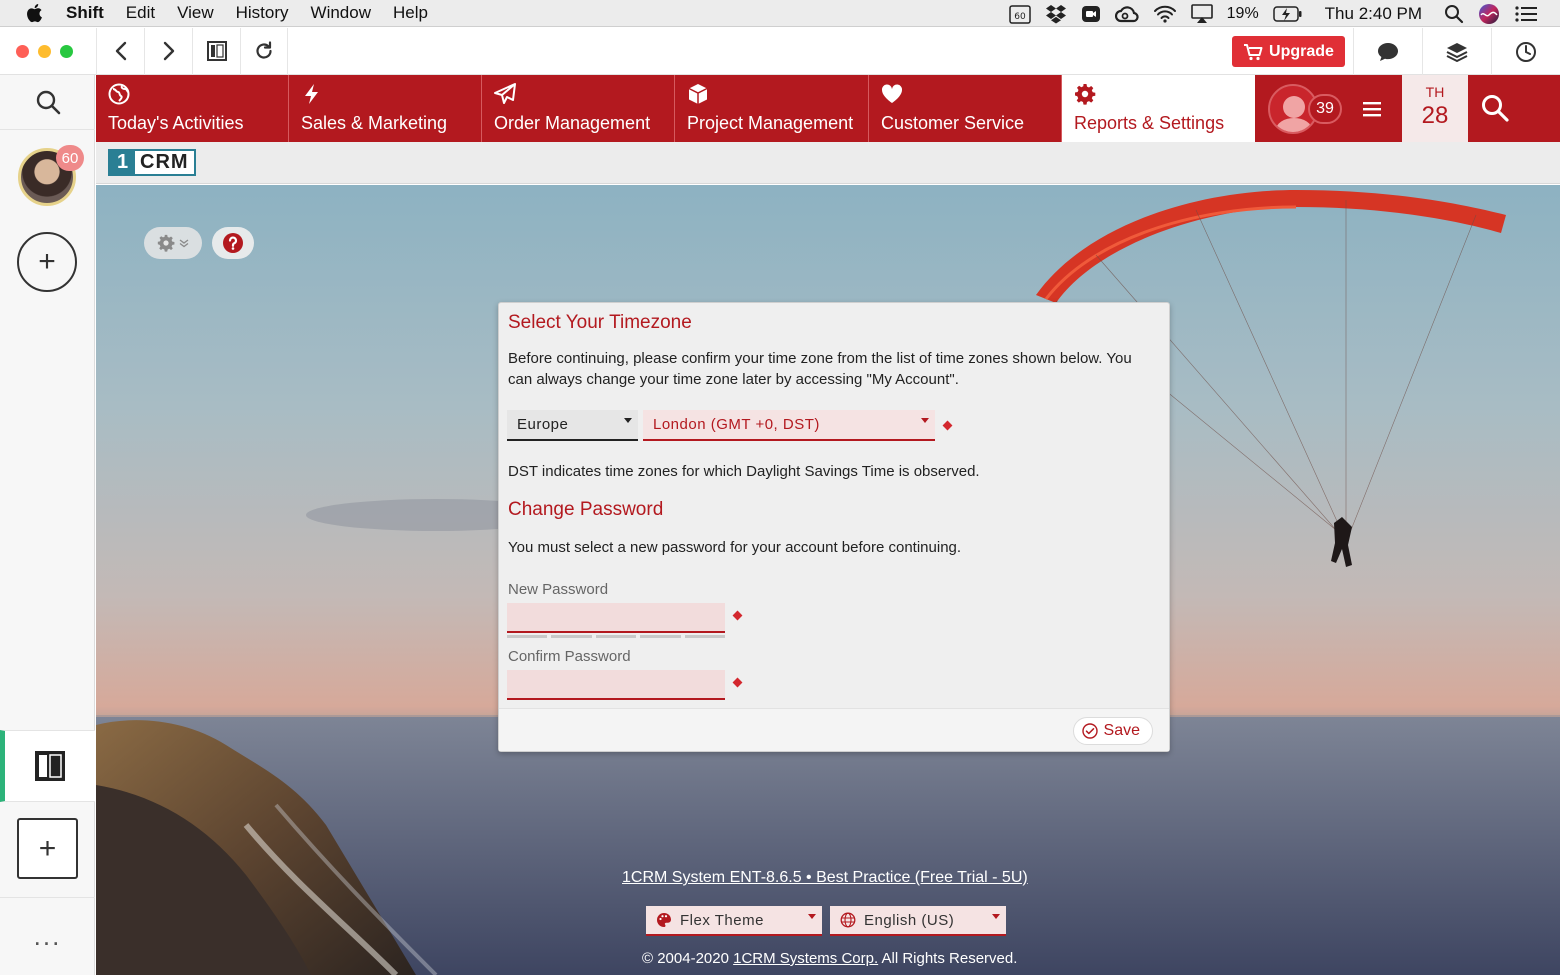  I want to click on menu-view: View, so click(195, 13).